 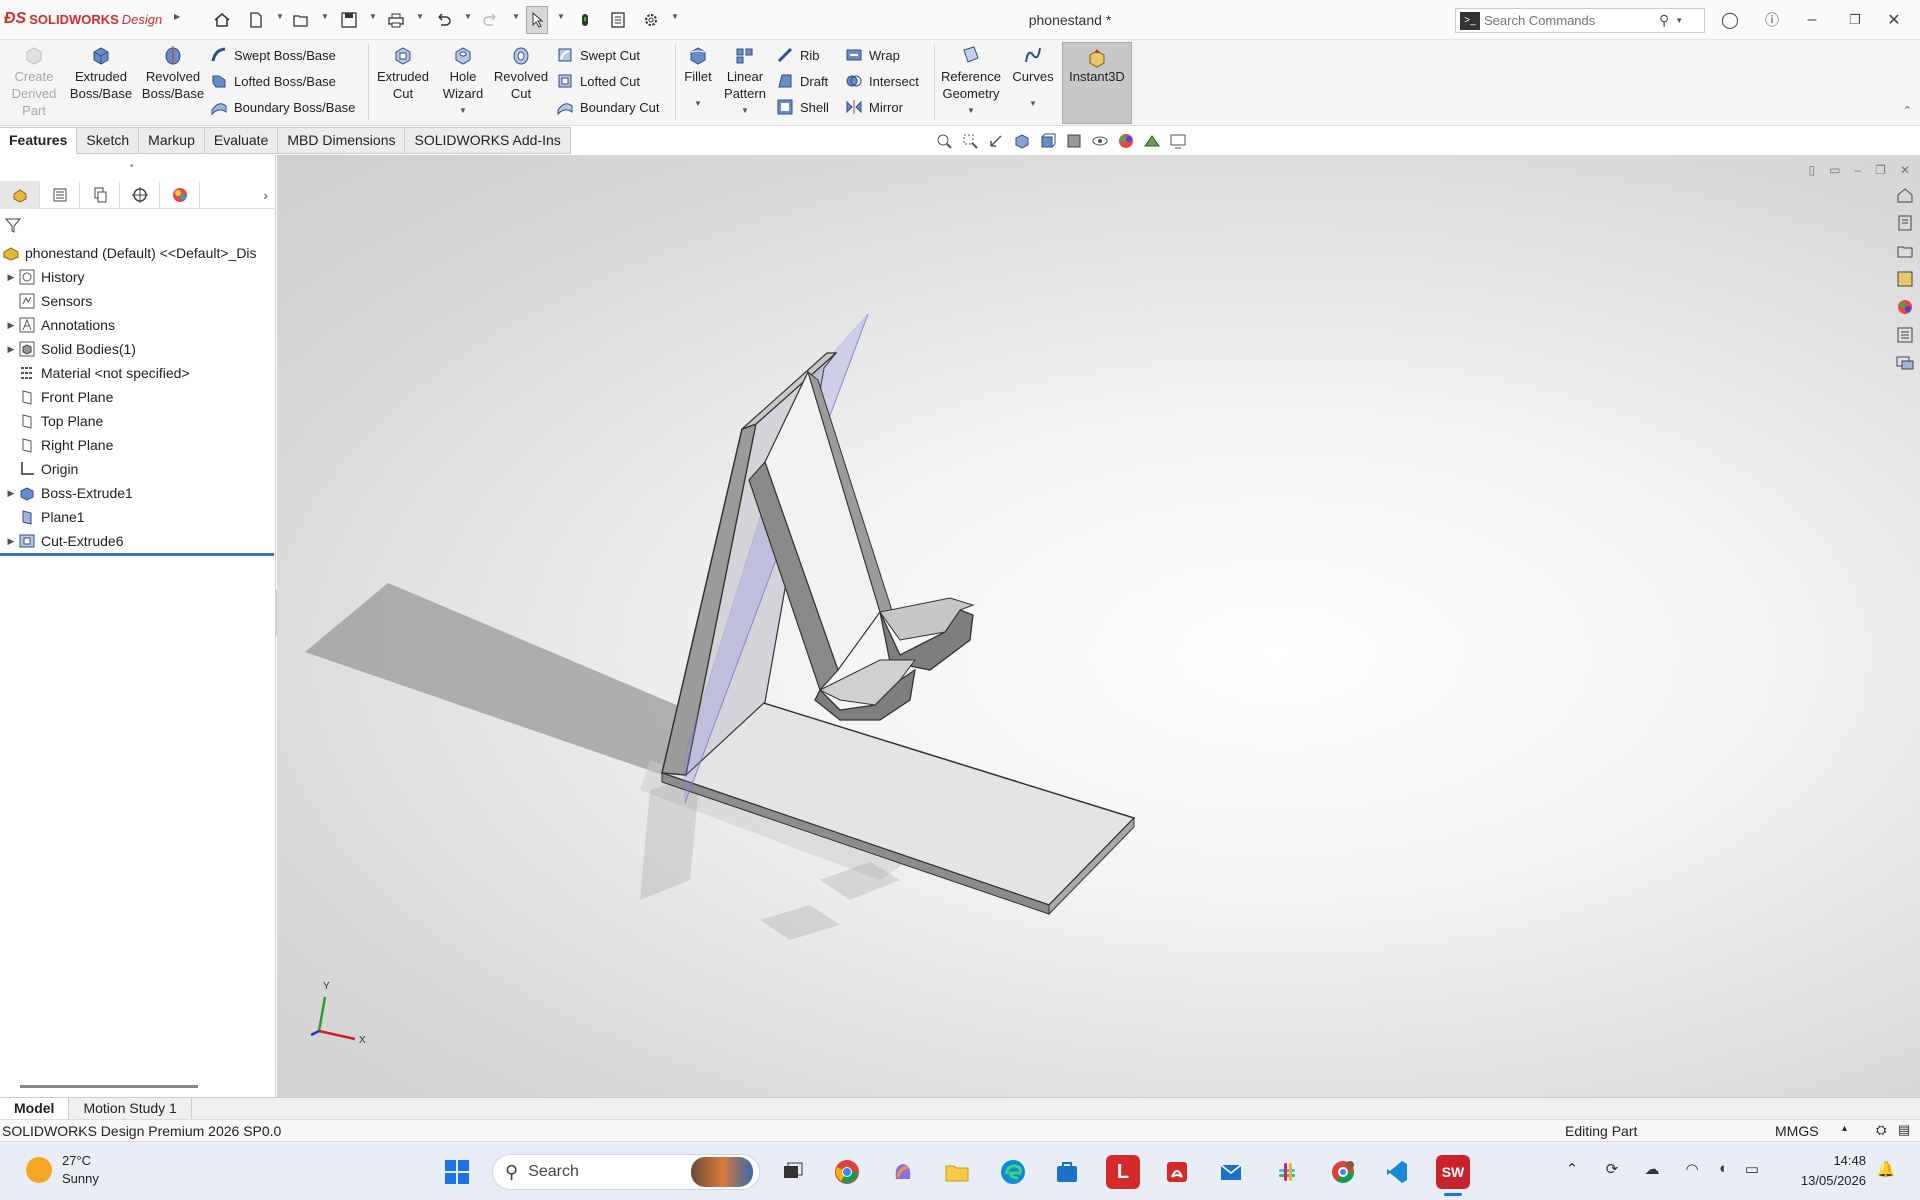 What do you see at coordinates (109, 1086) in the screenshot?
I see `panel-horizontal-scrollbar` at bounding box center [109, 1086].